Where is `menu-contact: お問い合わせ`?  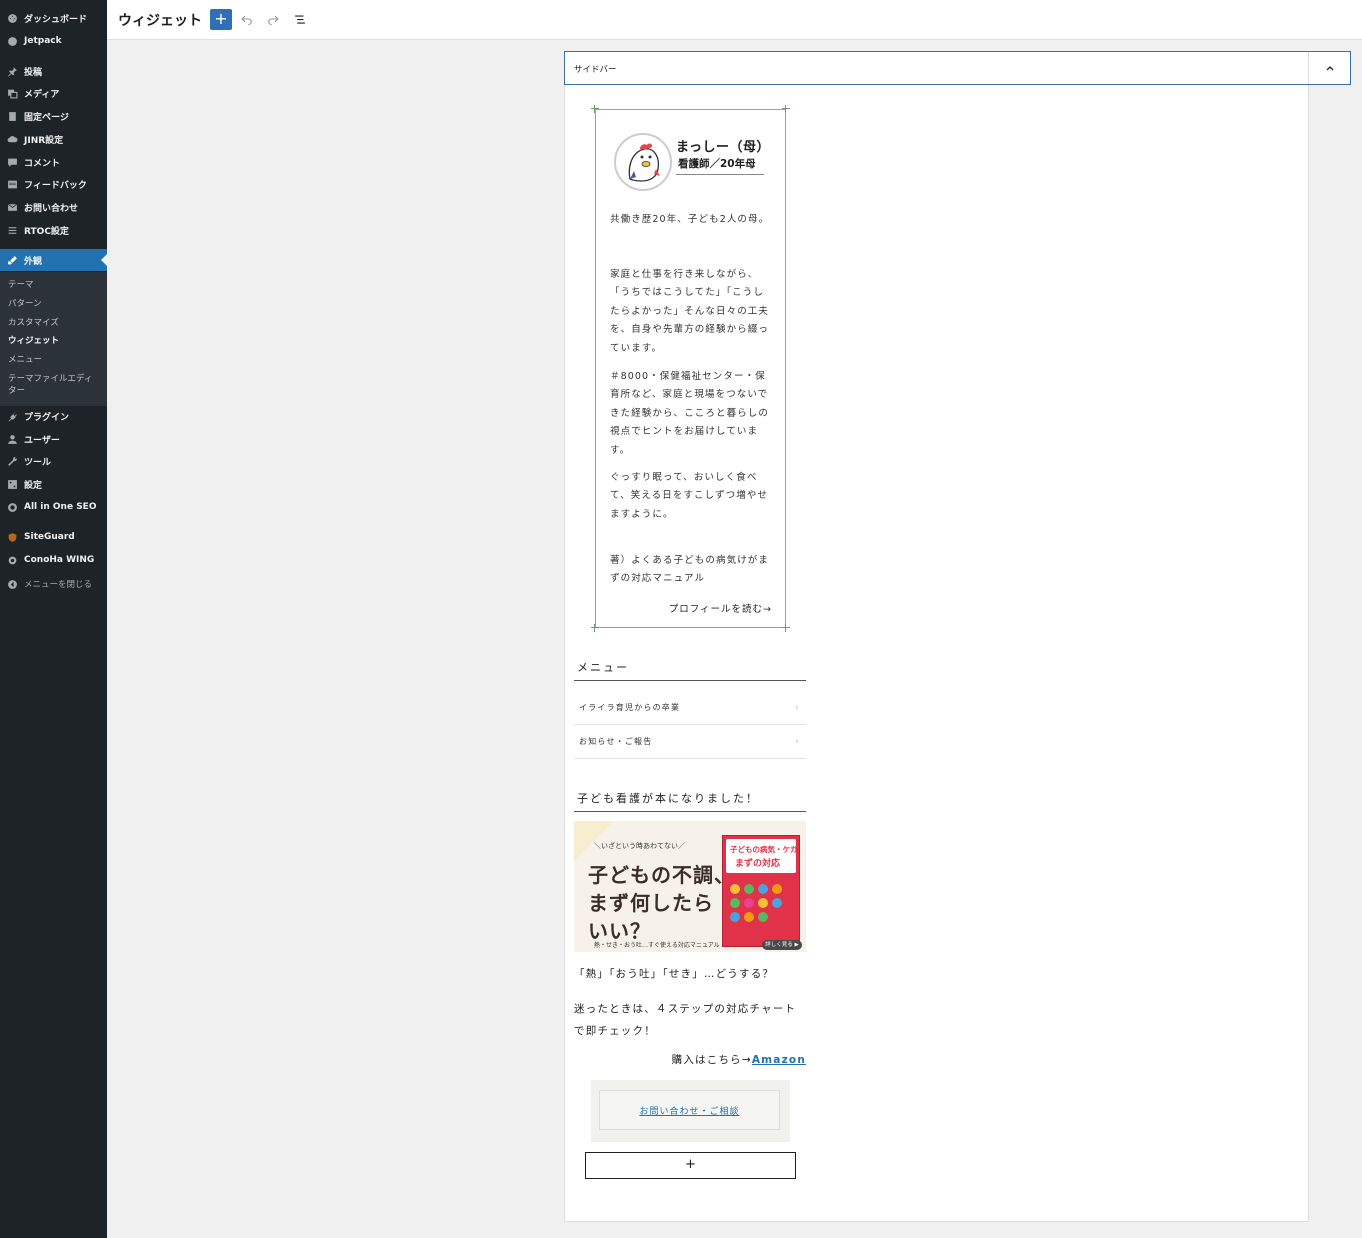 menu-contact: お問い合わせ is located at coordinates (53, 207).